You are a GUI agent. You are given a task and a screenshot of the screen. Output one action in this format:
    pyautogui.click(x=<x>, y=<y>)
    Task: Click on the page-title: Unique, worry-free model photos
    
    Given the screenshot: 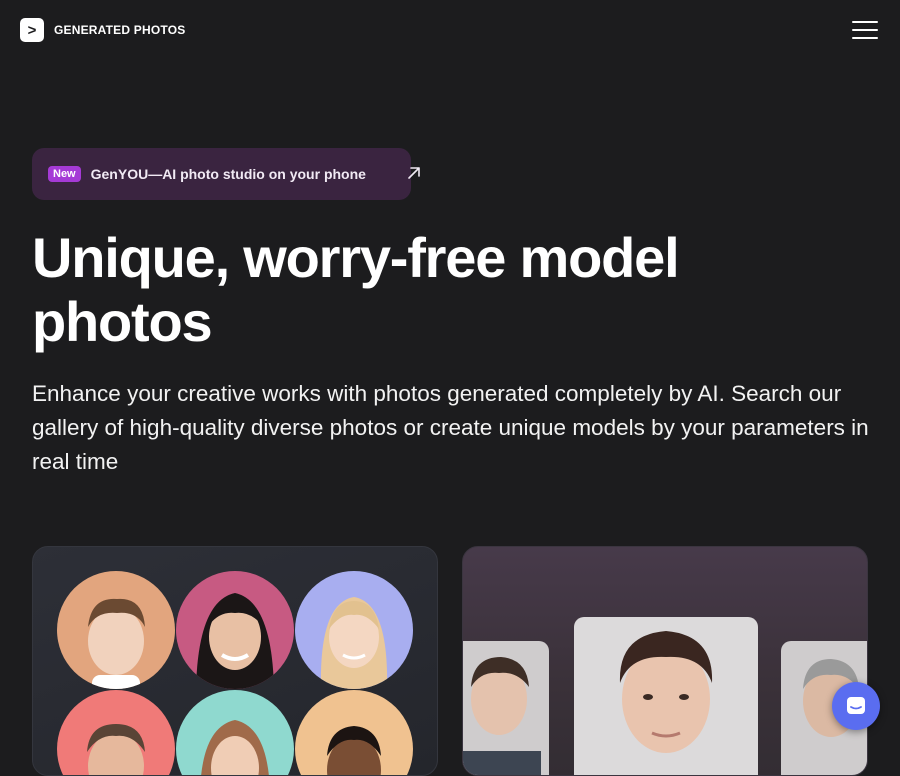 What is the action you would take?
    pyautogui.click(x=356, y=289)
    